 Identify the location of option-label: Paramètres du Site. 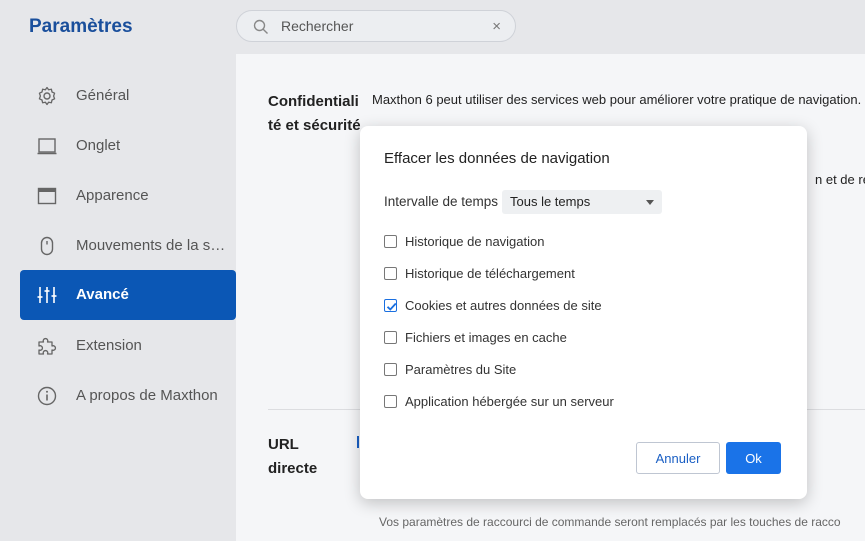
(461, 369).